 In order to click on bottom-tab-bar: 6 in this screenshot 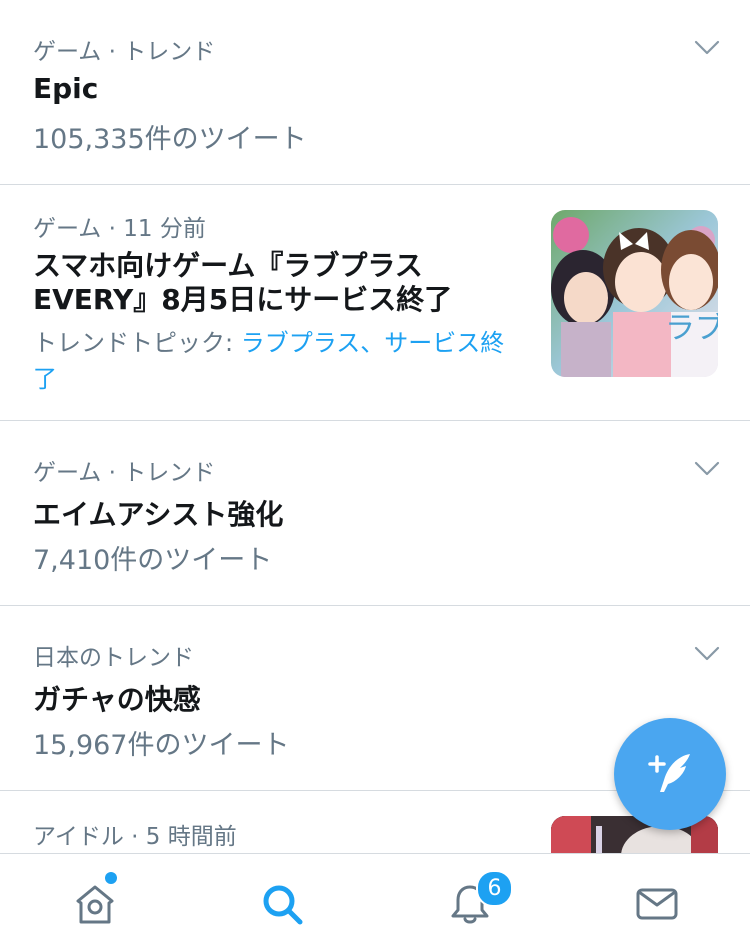, I will do `click(375, 902)`.